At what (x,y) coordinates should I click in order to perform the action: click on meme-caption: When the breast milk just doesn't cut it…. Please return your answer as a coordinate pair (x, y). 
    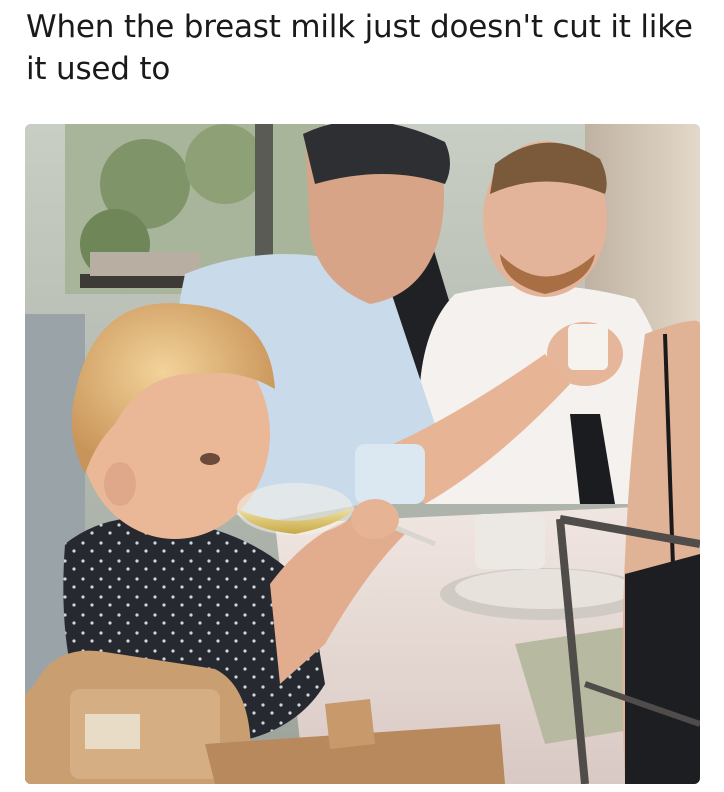
    Looking at the image, I should click on (359, 48).